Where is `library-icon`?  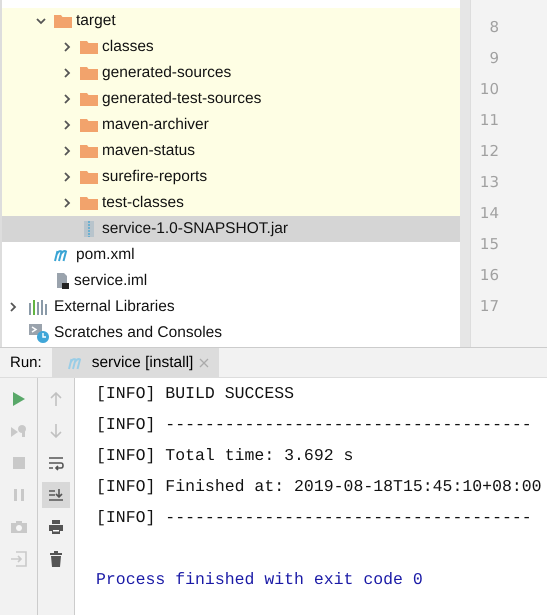 library-icon is located at coordinates (39, 307).